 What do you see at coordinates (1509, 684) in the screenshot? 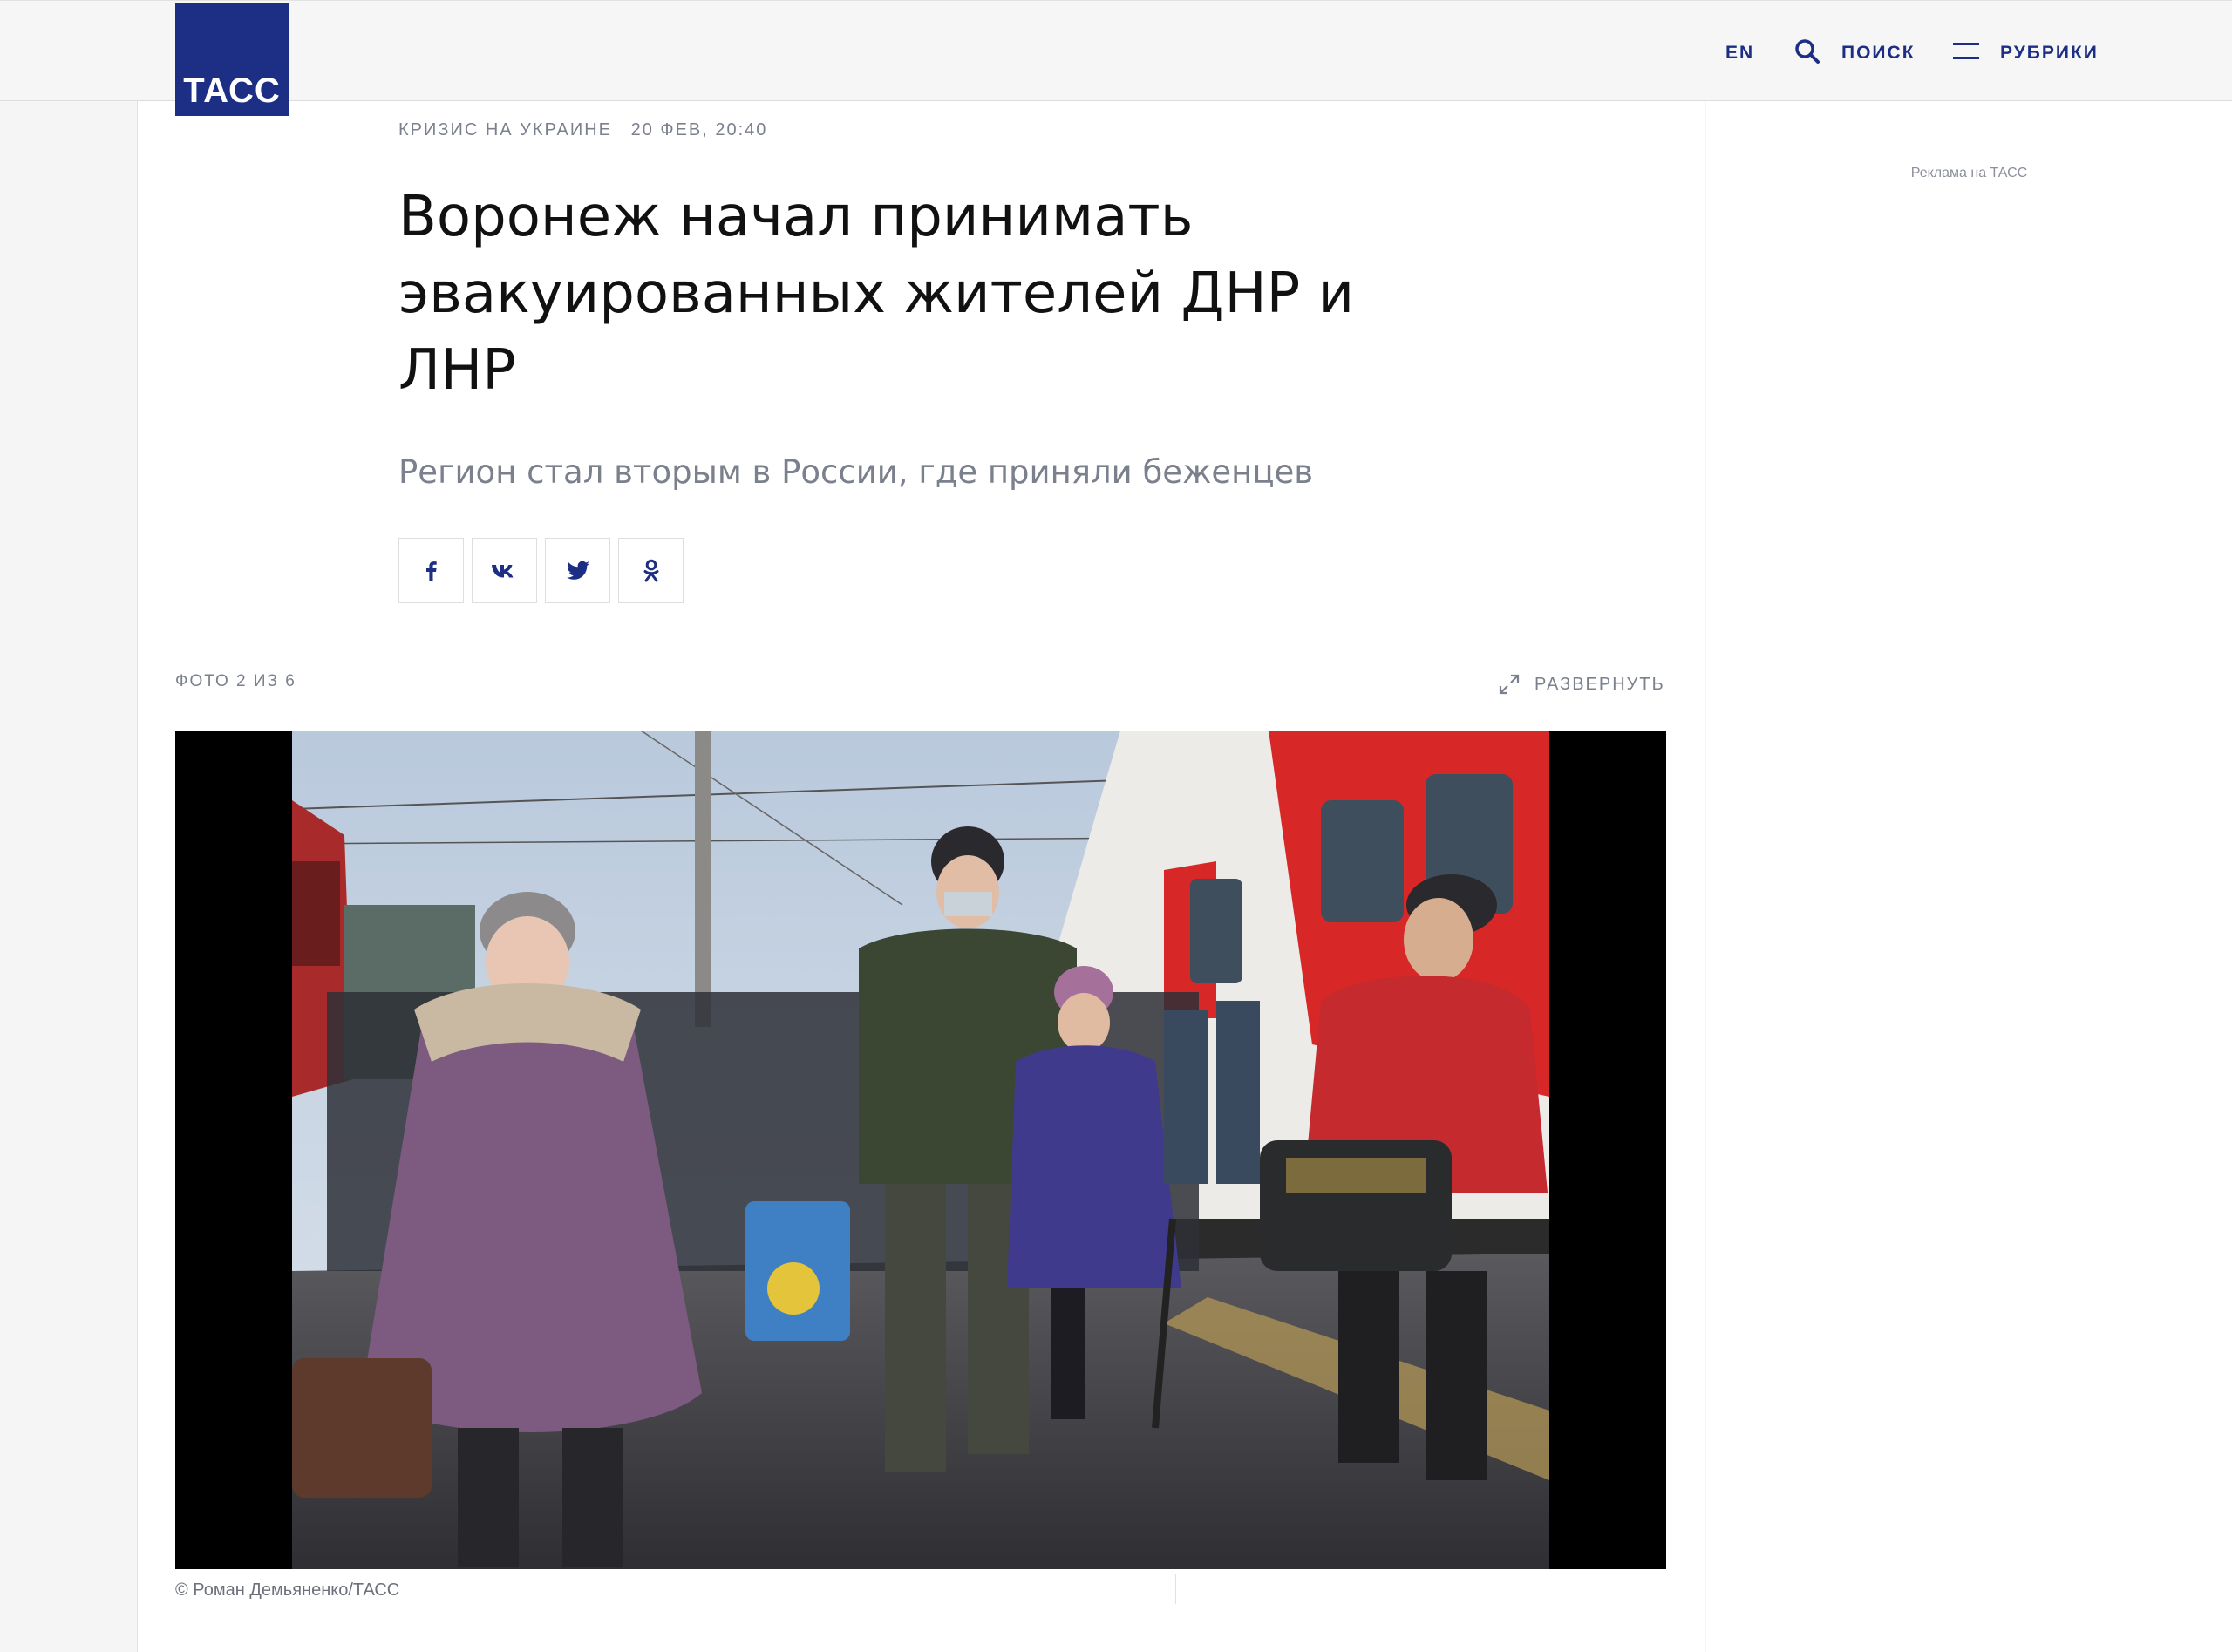
I see `expand-icon` at bounding box center [1509, 684].